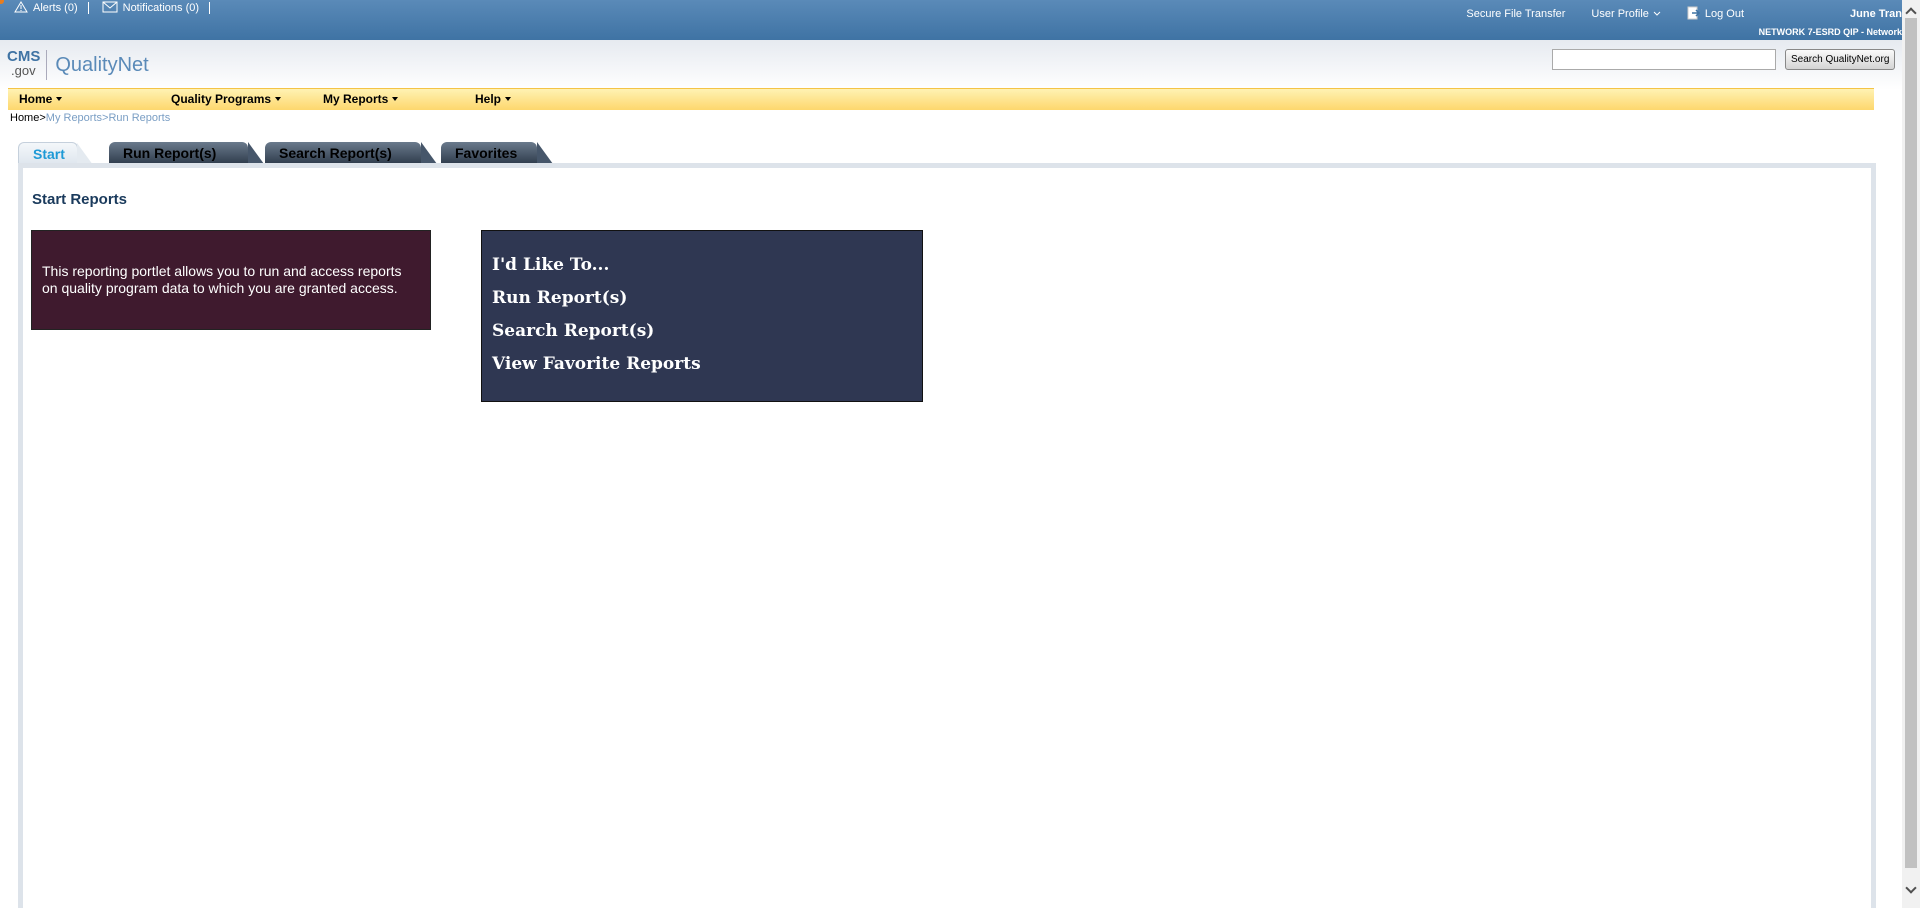 The image size is (1920, 908). What do you see at coordinates (110, 8) in the screenshot?
I see `envelope-icon` at bounding box center [110, 8].